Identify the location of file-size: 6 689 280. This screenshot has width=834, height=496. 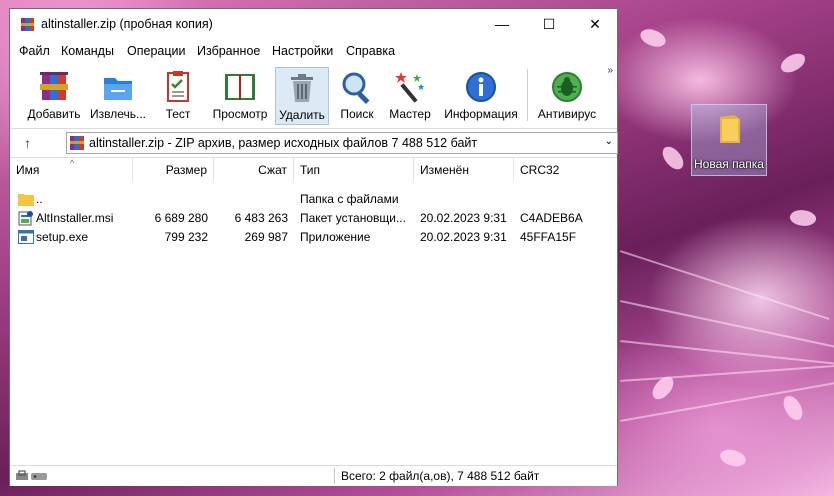
(181, 218).